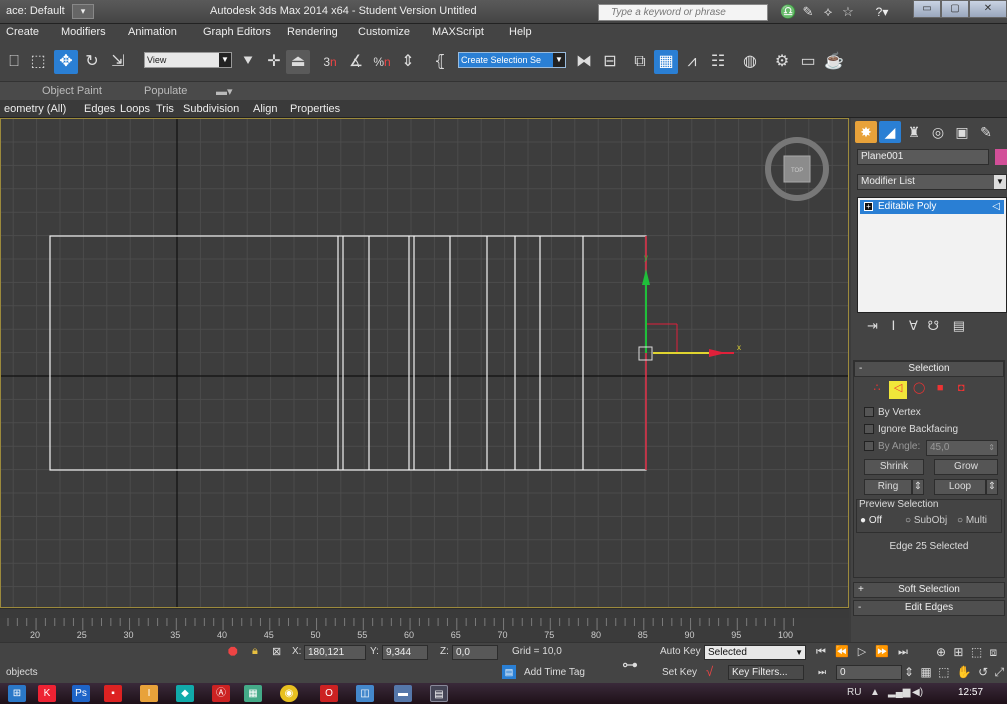 The width and height of the screenshot is (1007, 704). I want to click on curve-editor-icon: ⩘, so click(692, 62).